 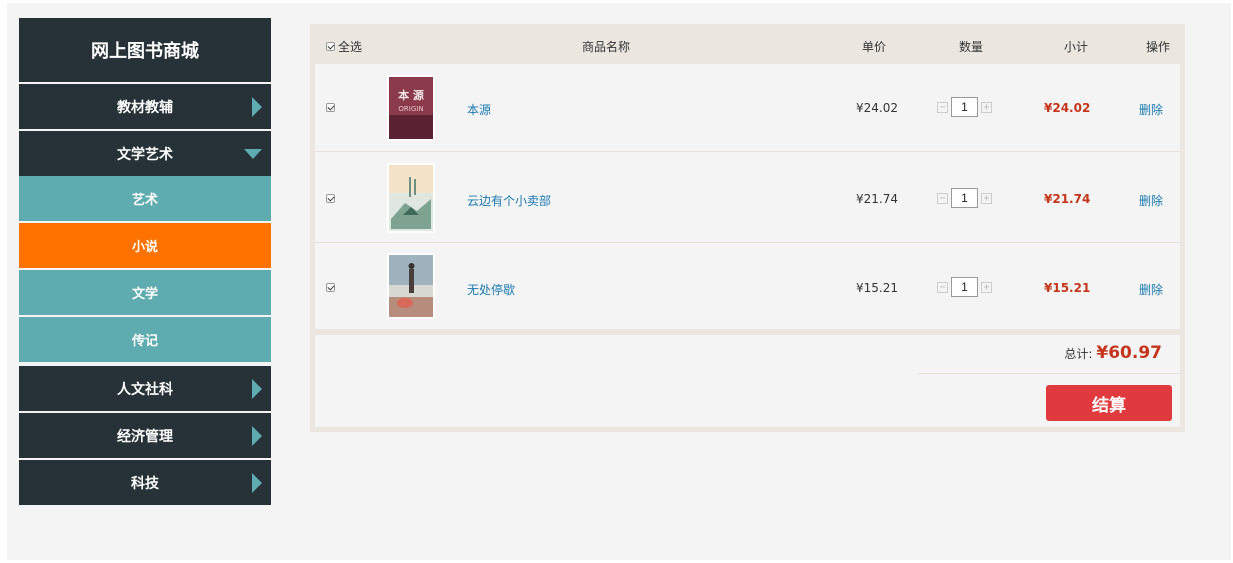 What do you see at coordinates (877, 199) in the screenshot?
I see `item-unit-price: ¥21.74` at bounding box center [877, 199].